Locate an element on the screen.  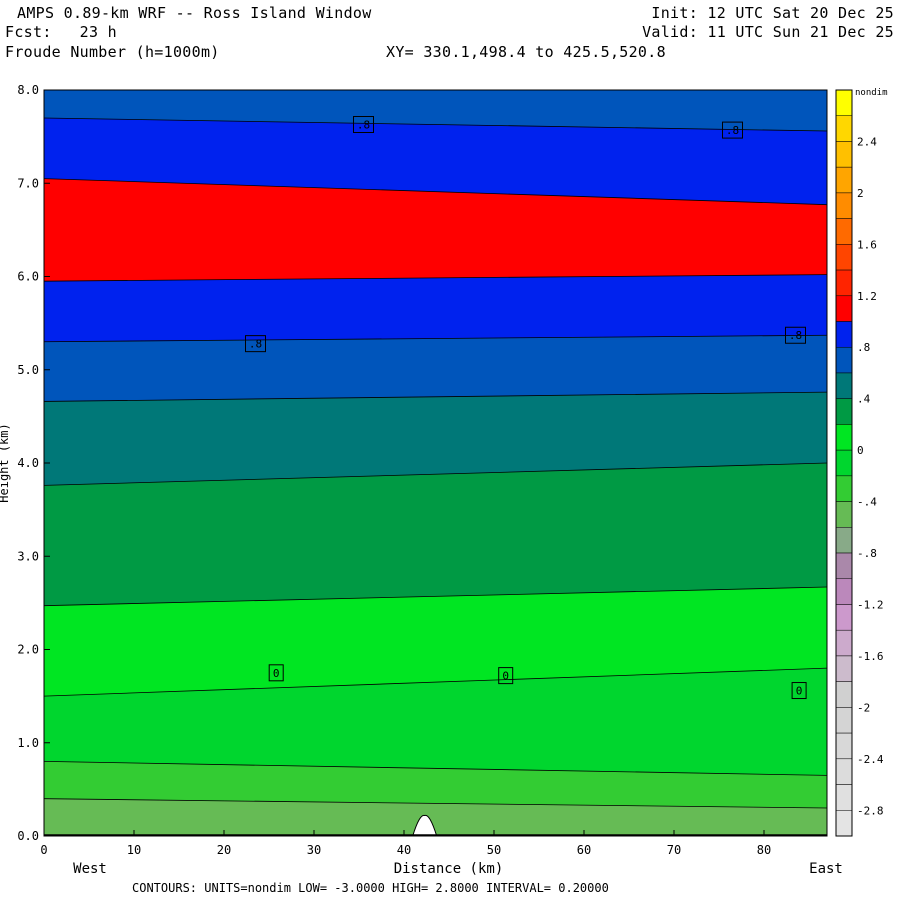
y-axis-label: Height (km) is located at coordinates (5, 462).